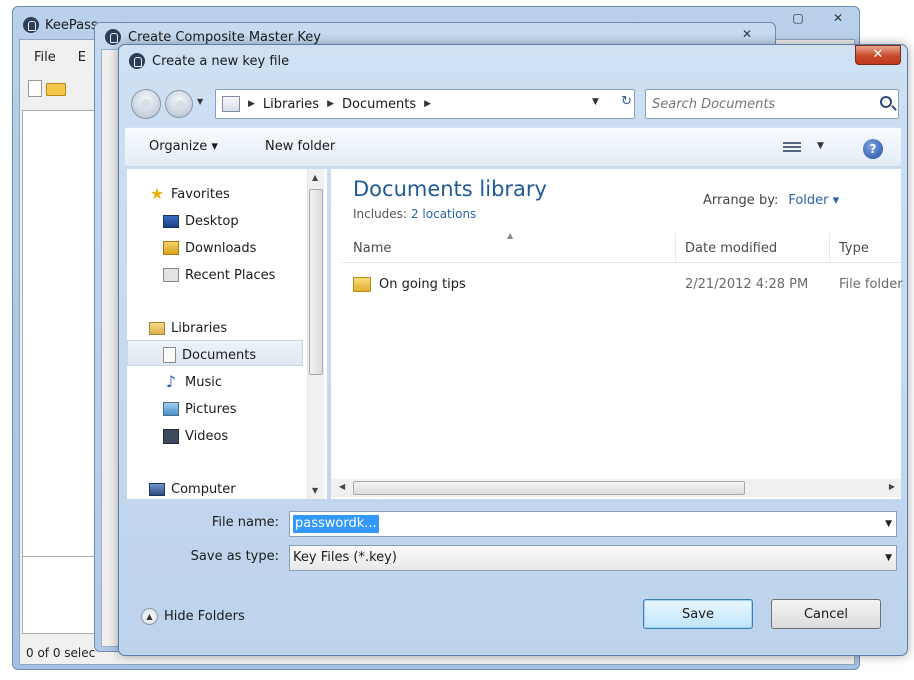 The width and height of the screenshot is (914, 680). I want to click on command-bar: Organize ▾ New folder ▼ ?, so click(513, 147).